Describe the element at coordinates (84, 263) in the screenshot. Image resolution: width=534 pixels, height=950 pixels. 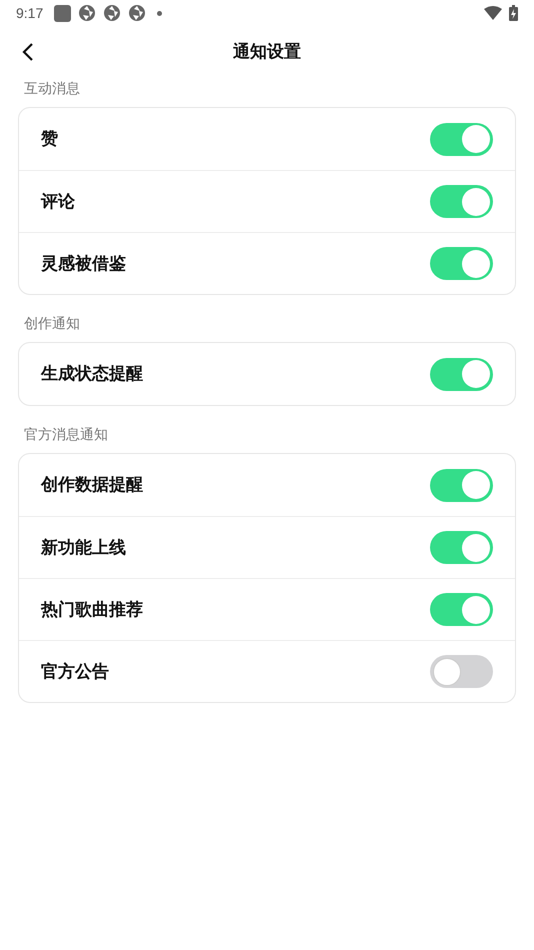
I see `setting-label: 灵感被借鉴` at that location.